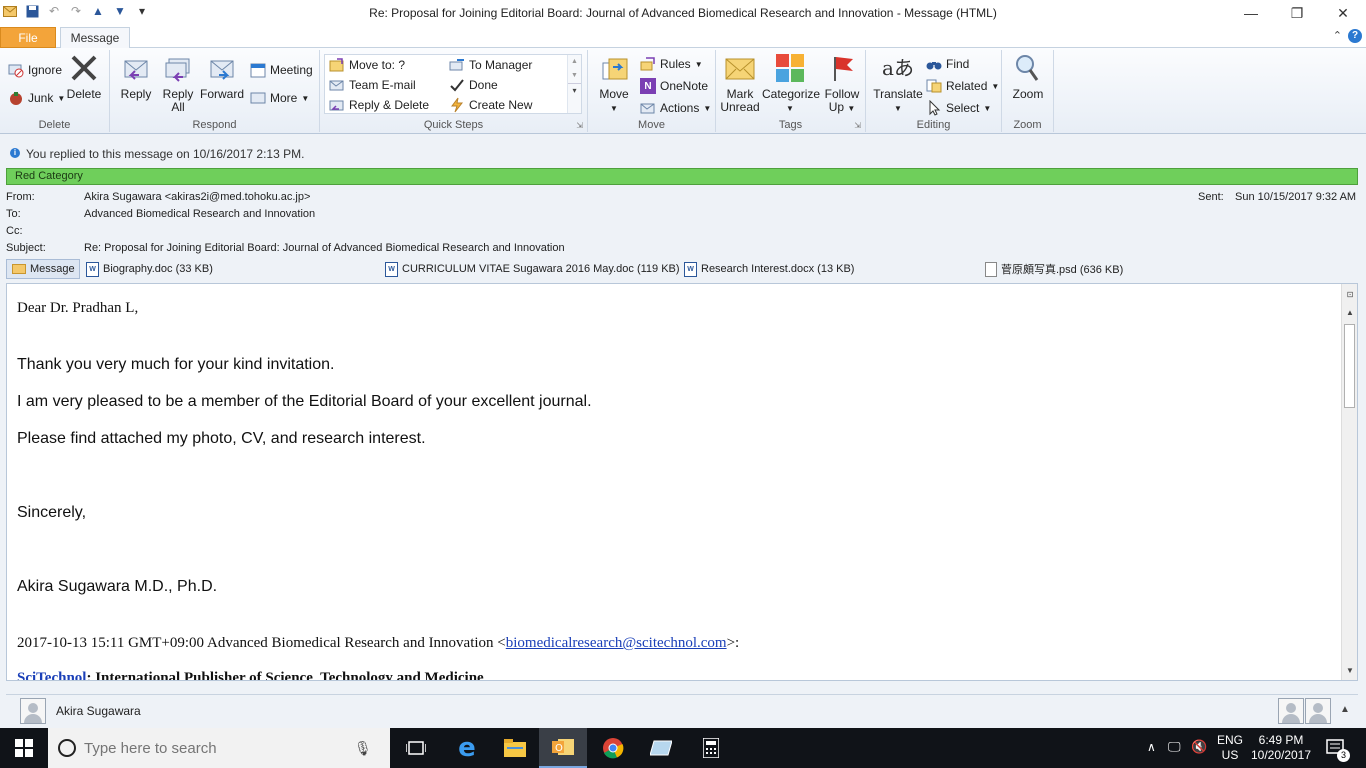  What do you see at coordinates (711, 748) in the screenshot?
I see `calculator-button` at bounding box center [711, 748].